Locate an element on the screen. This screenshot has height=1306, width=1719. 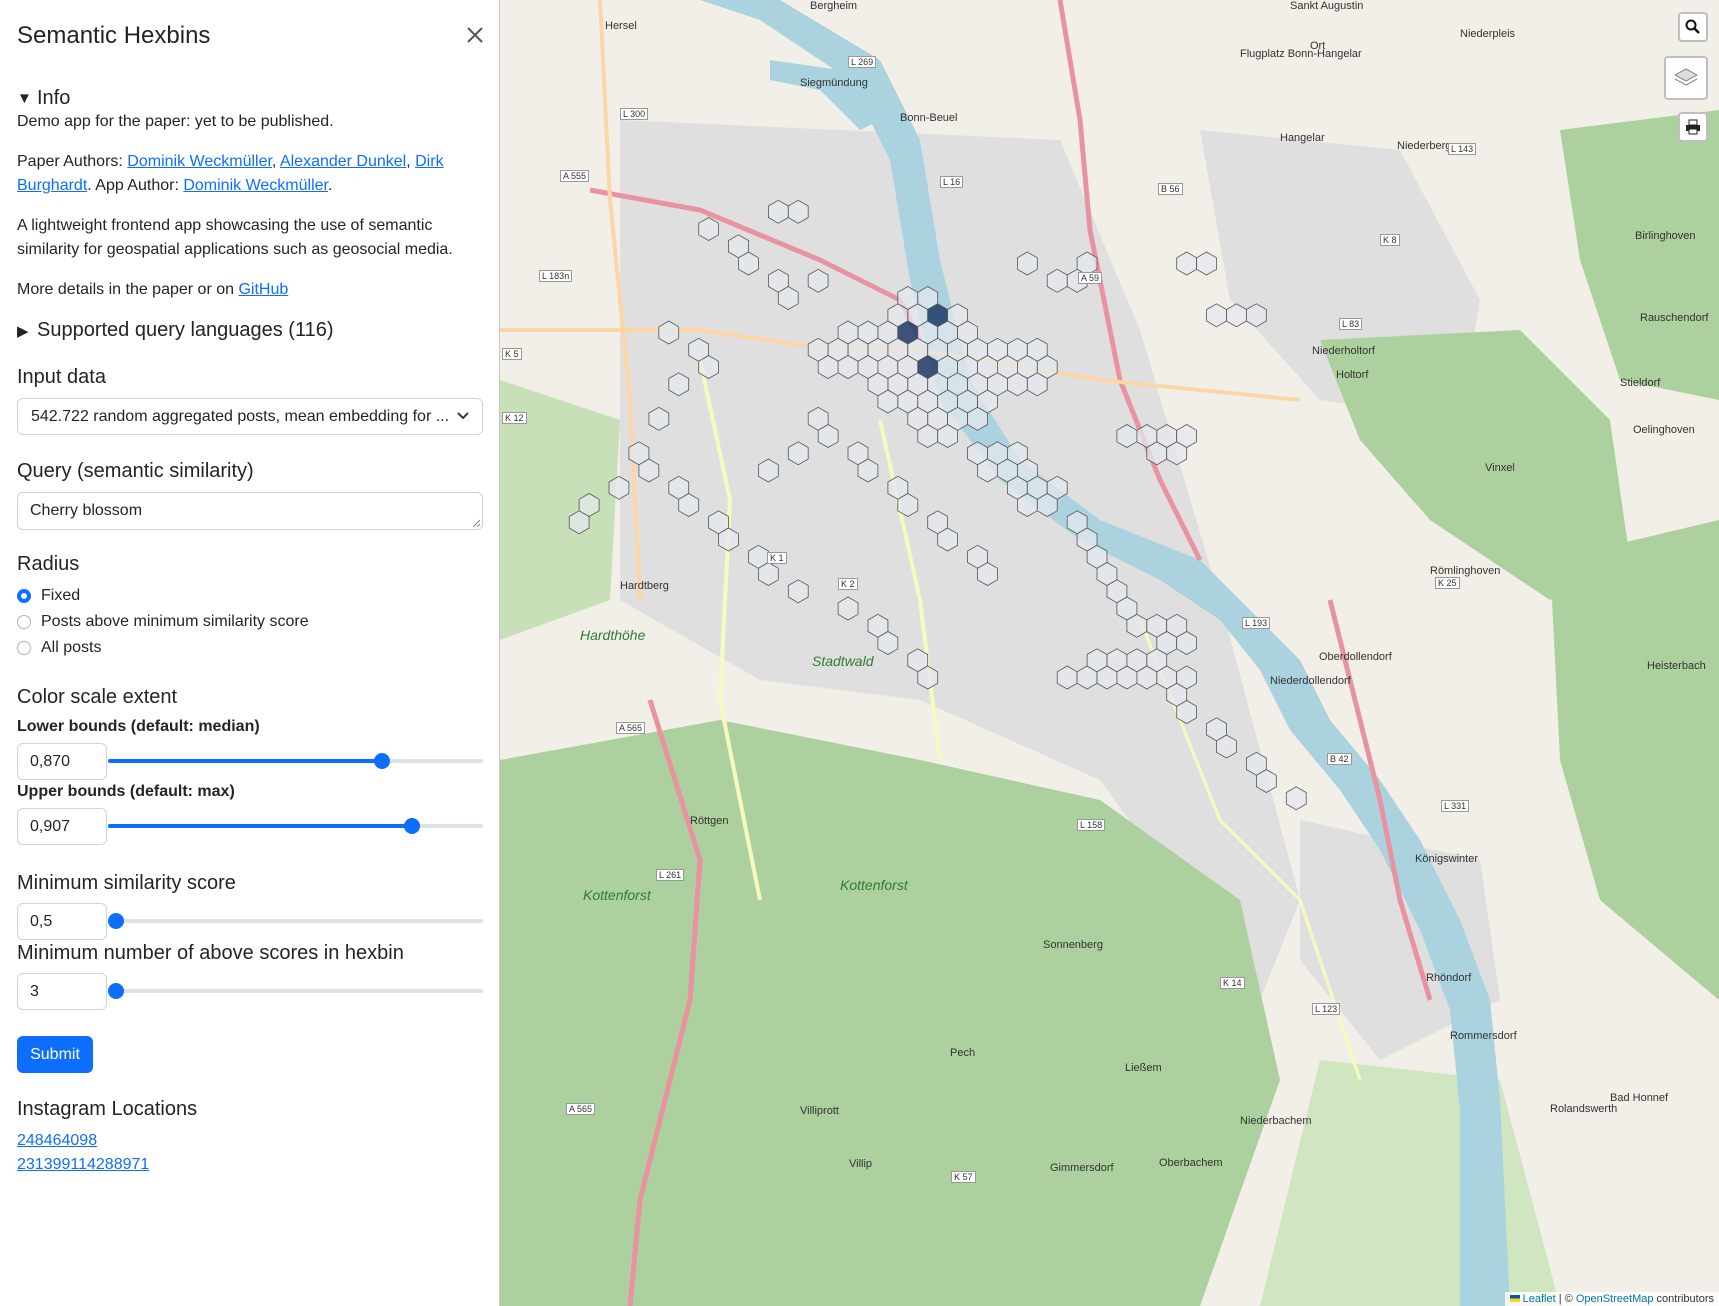
upper-bounds-input: 0,907 is located at coordinates (62, 826).